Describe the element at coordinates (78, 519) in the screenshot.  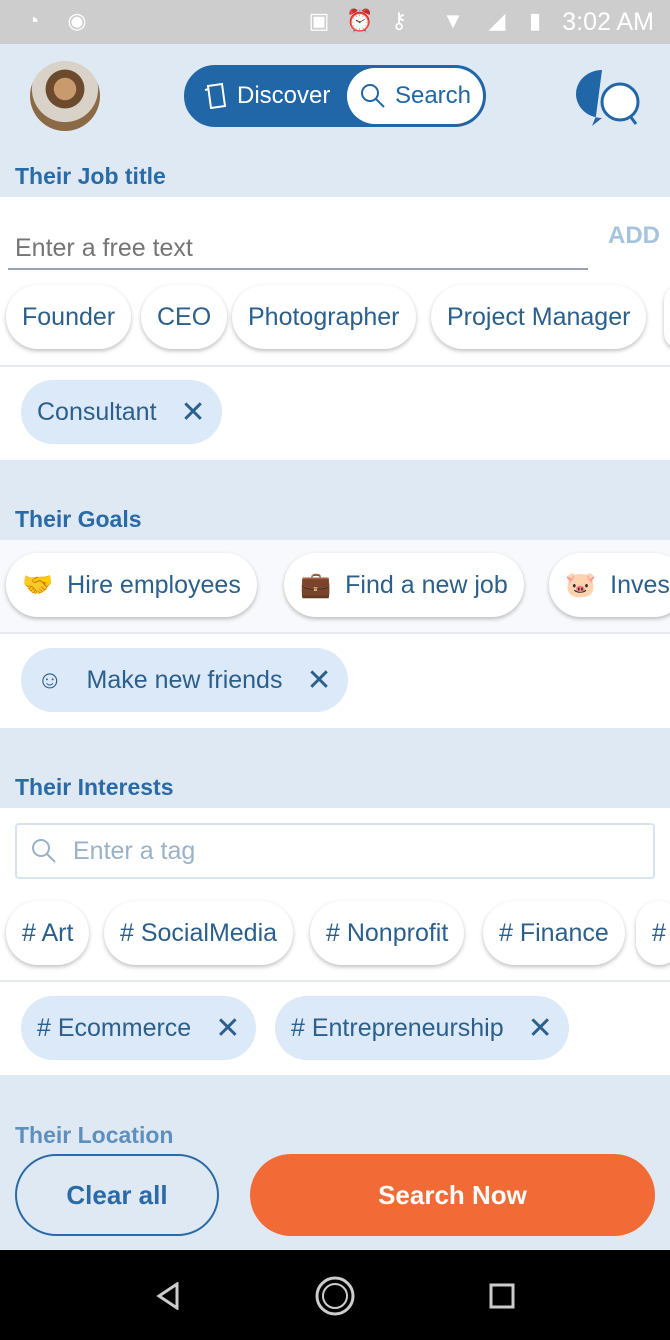
I see `goals-heading: Their Goals` at that location.